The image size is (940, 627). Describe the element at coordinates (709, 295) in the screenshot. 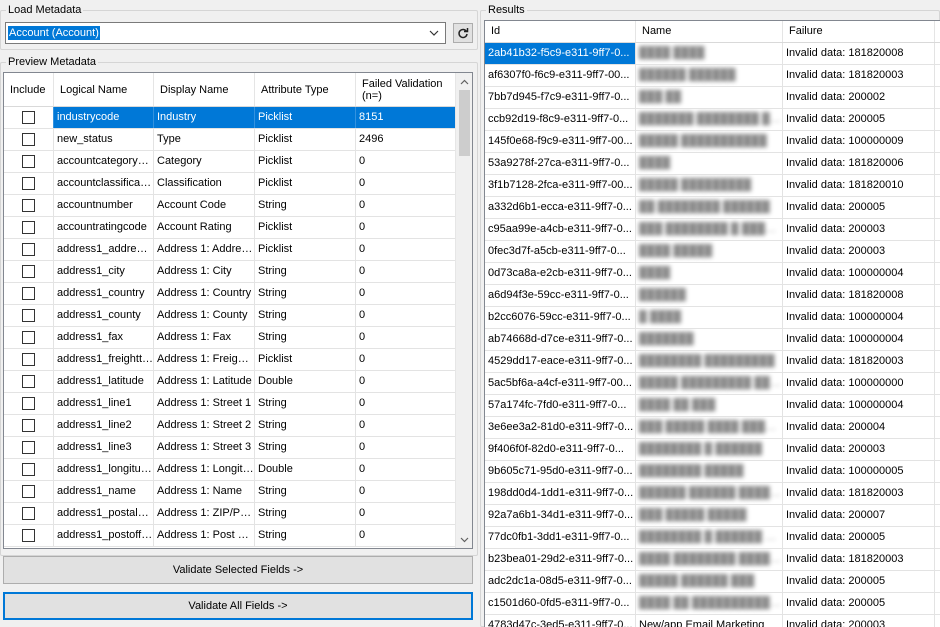

I see `result-name-cell: ██████` at that location.